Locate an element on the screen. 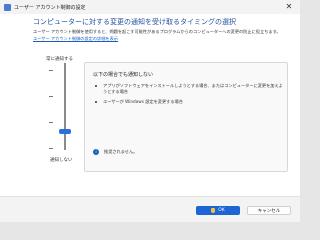 This screenshot has width=320, height=240. slider-top-label: 常に通知する is located at coordinates (59, 59).